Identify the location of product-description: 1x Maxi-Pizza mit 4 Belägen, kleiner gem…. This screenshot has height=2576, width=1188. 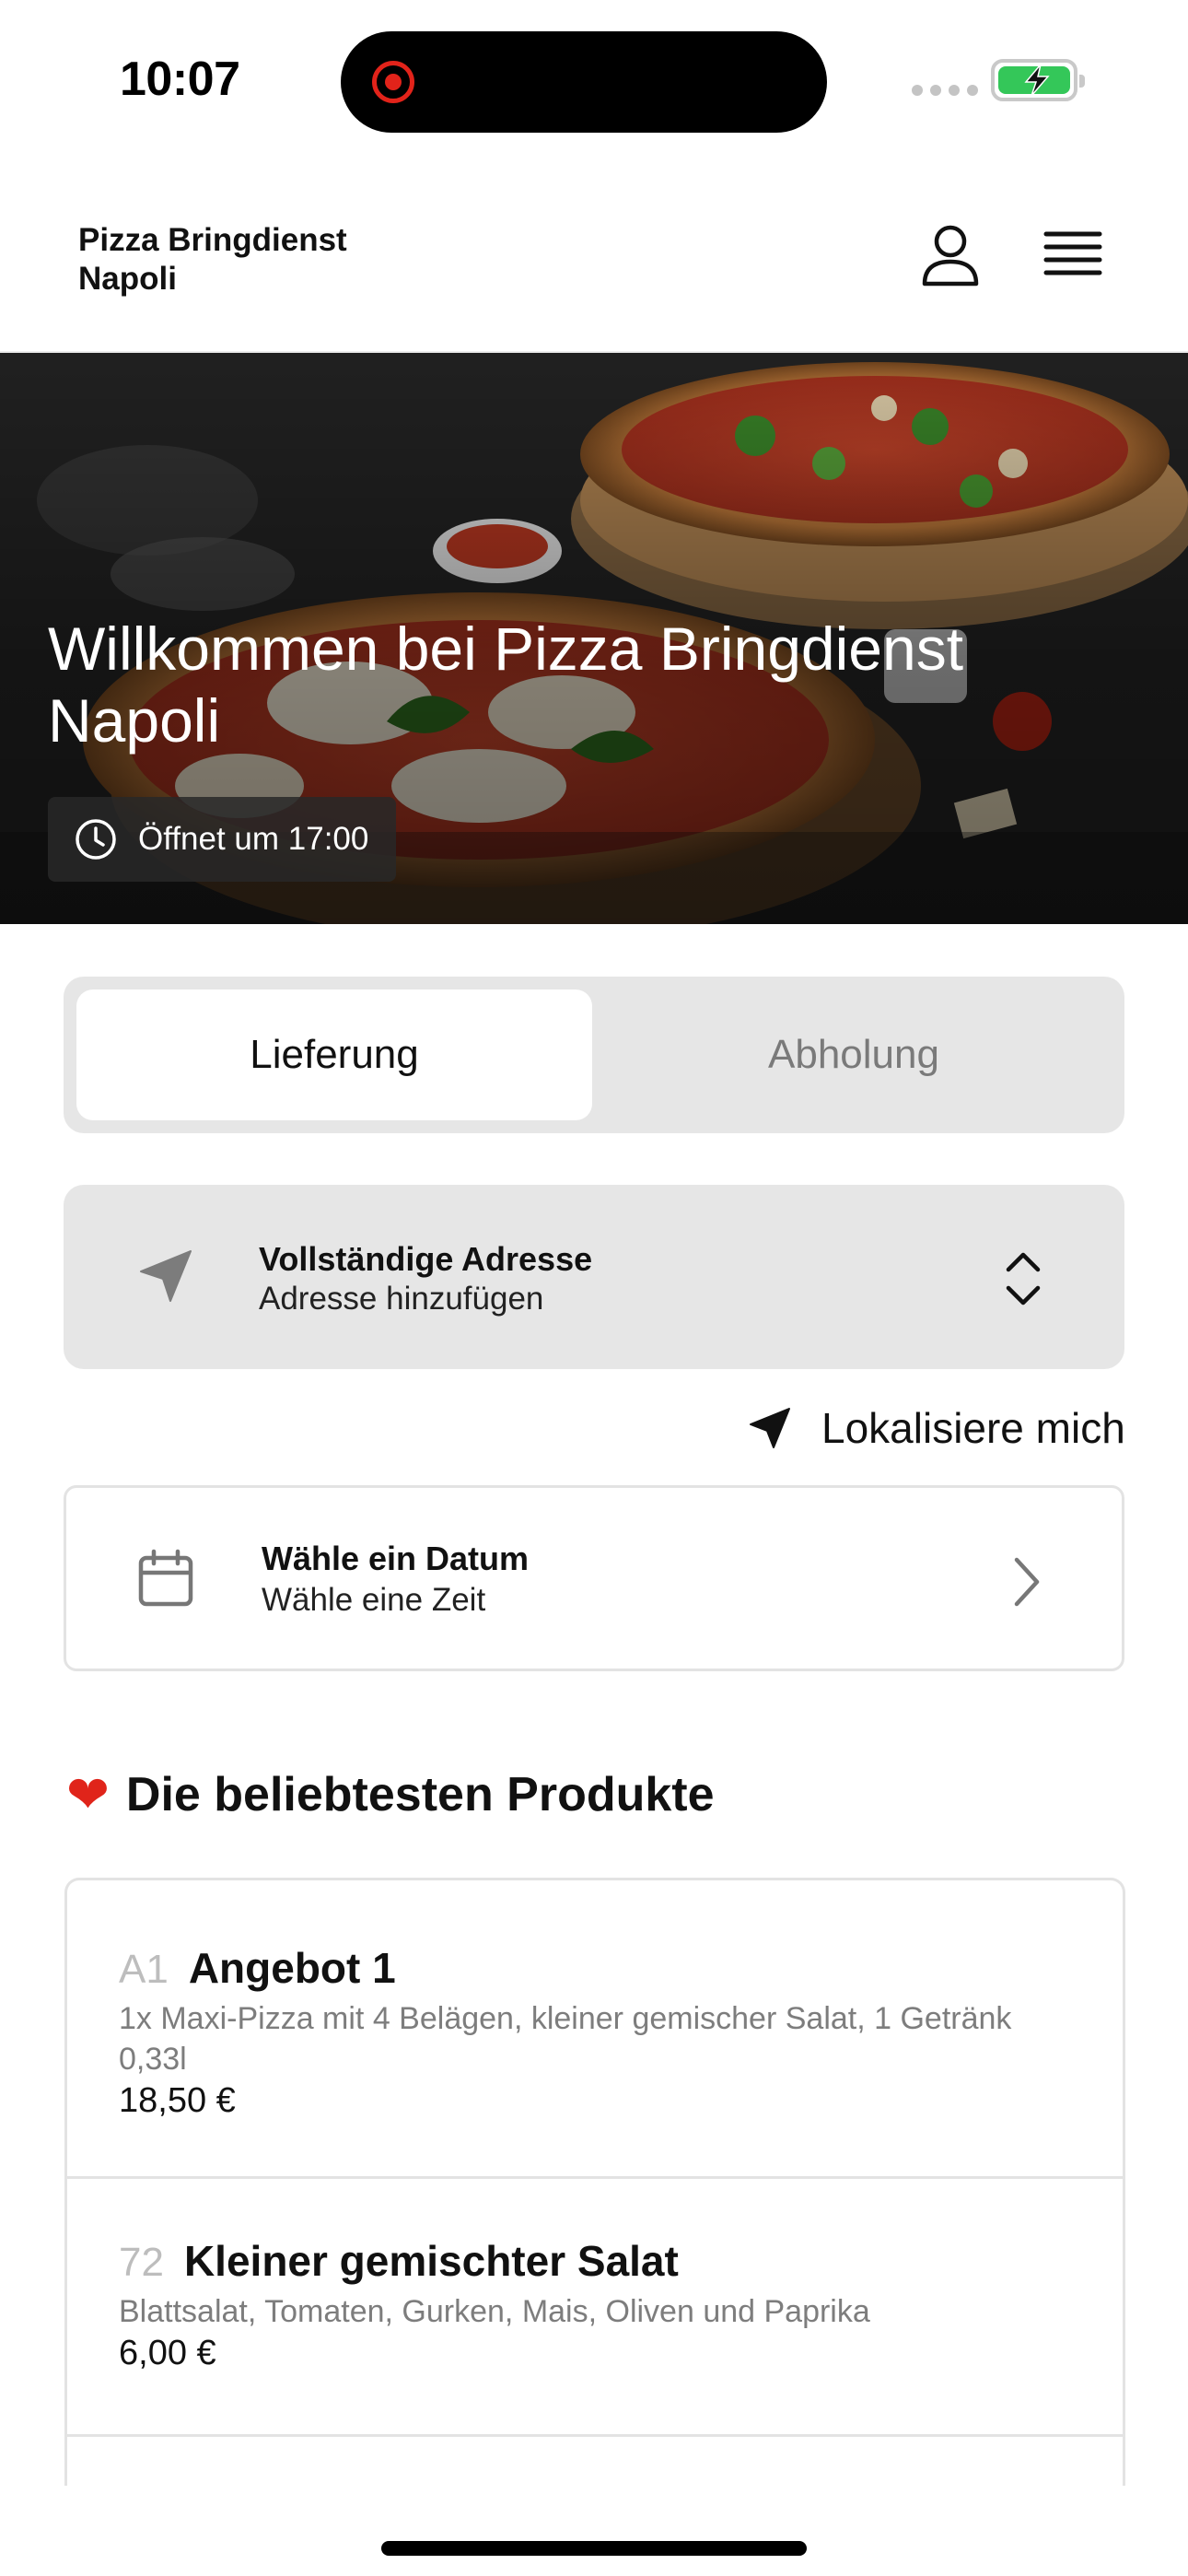
(565, 2039).